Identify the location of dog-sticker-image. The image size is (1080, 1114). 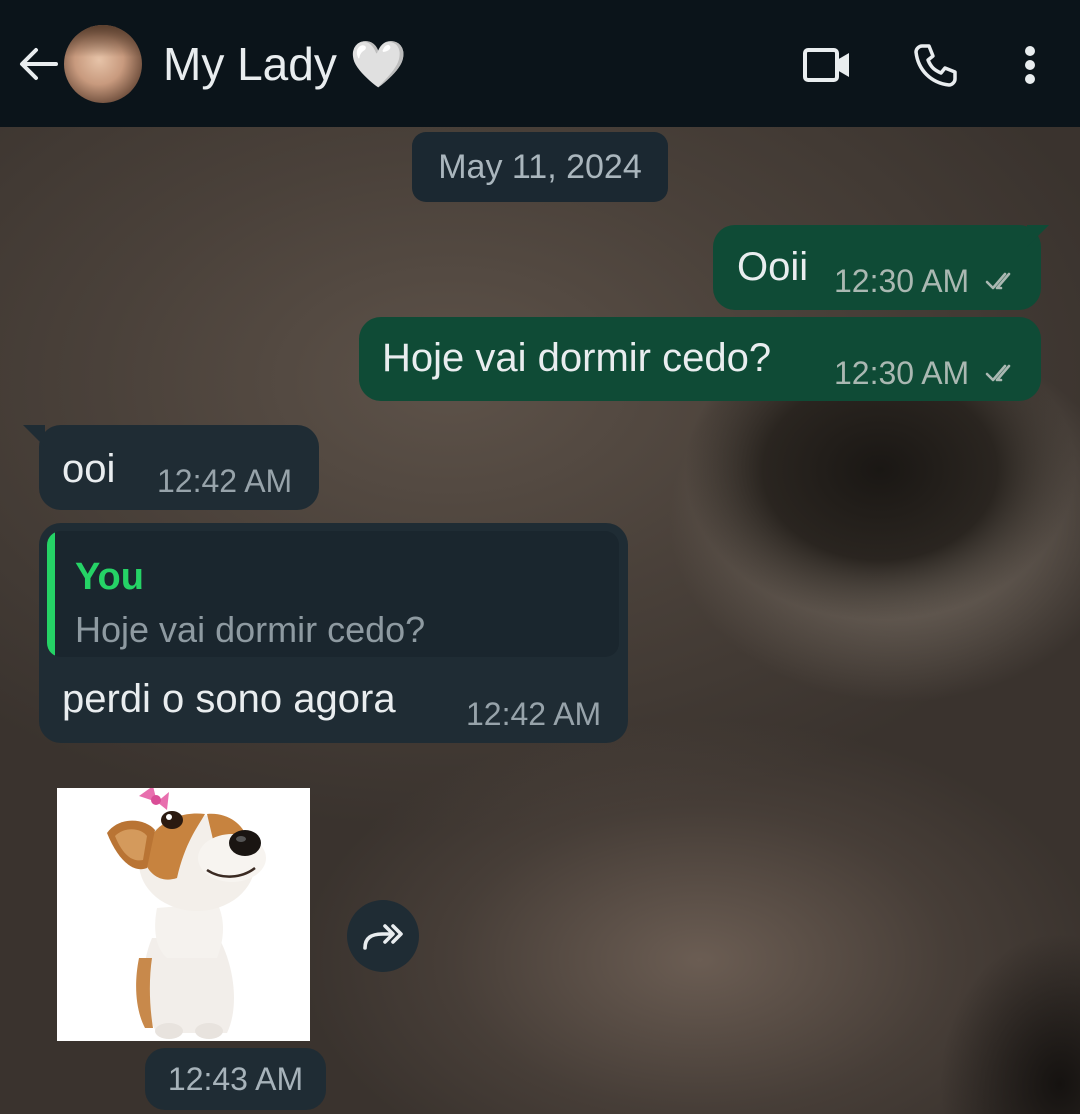
(186, 913).